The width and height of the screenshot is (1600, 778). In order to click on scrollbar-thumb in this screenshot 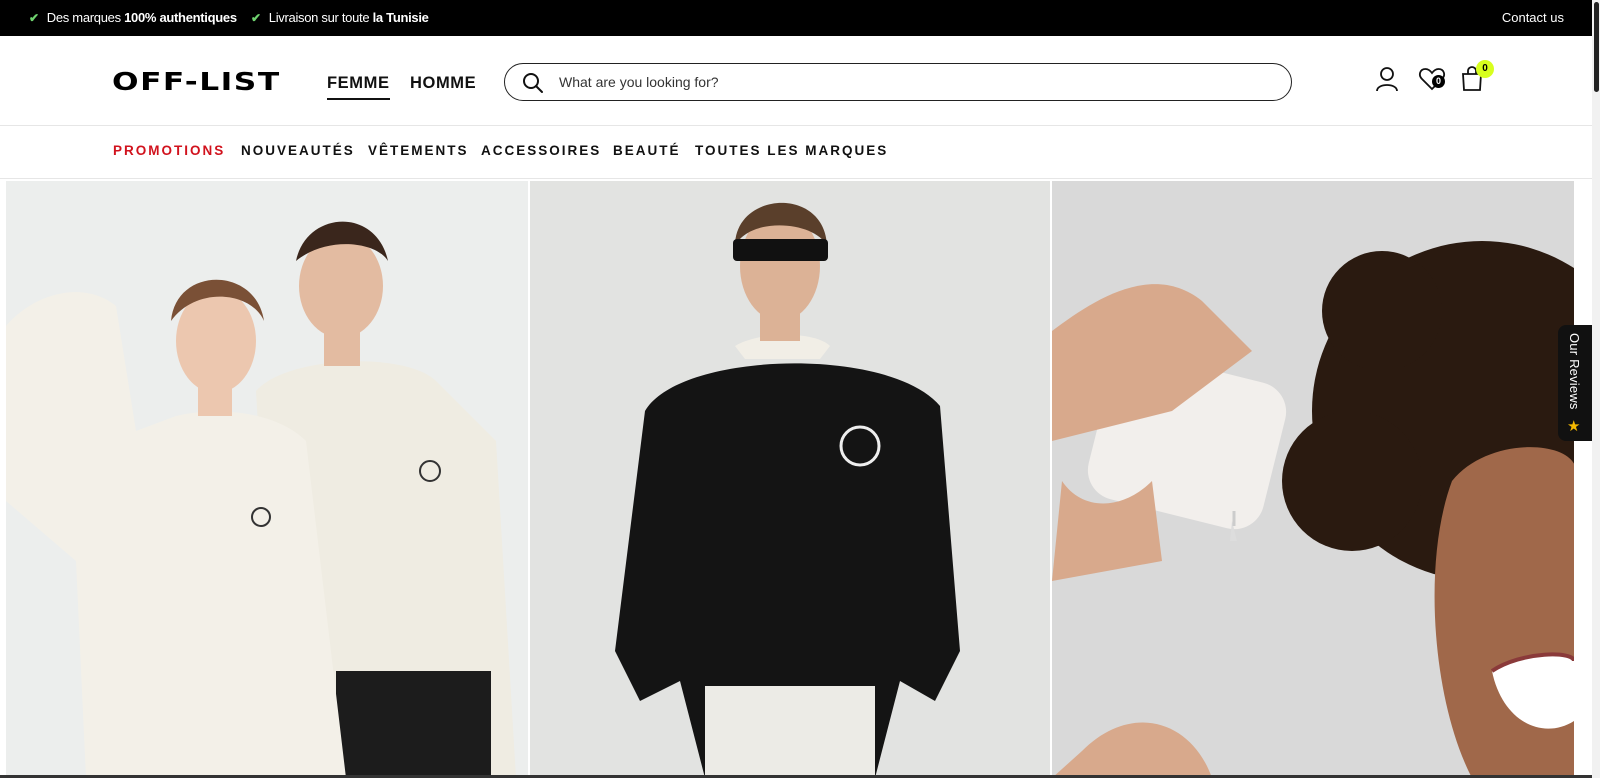, I will do `click(1596, 47)`.